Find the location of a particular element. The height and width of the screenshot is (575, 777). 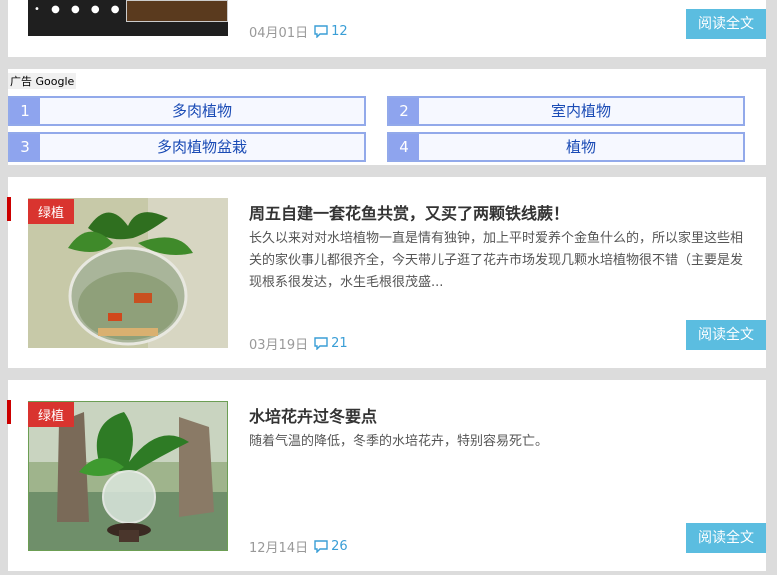

post-date: 03月19日 is located at coordinates (279, 345).